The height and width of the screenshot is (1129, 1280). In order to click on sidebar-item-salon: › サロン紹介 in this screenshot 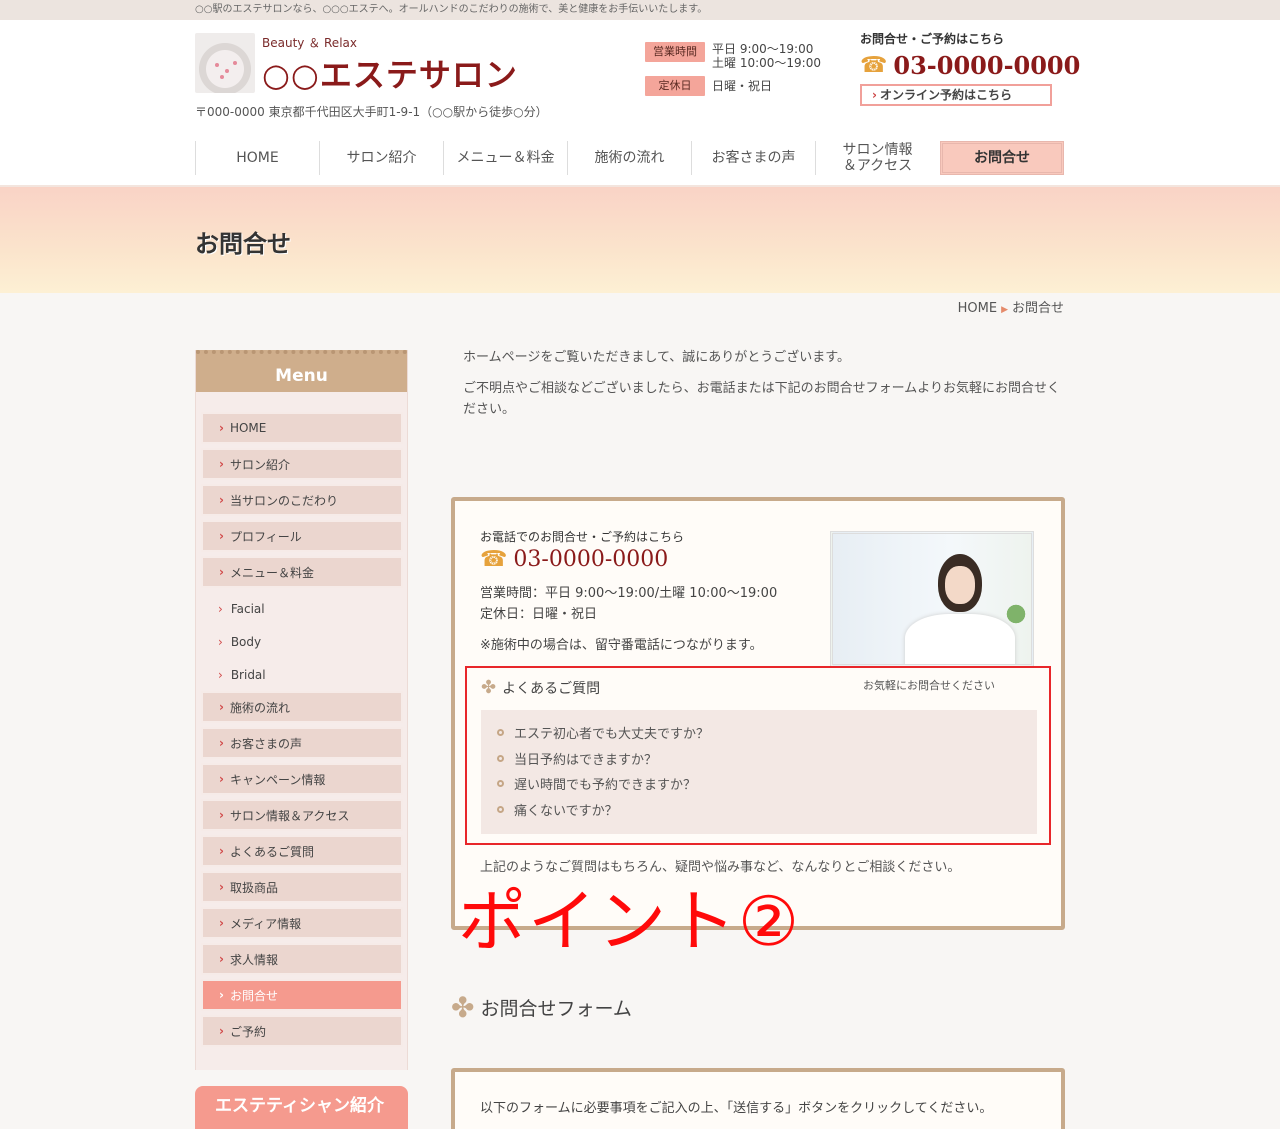, I will do `click(302, 464)`.